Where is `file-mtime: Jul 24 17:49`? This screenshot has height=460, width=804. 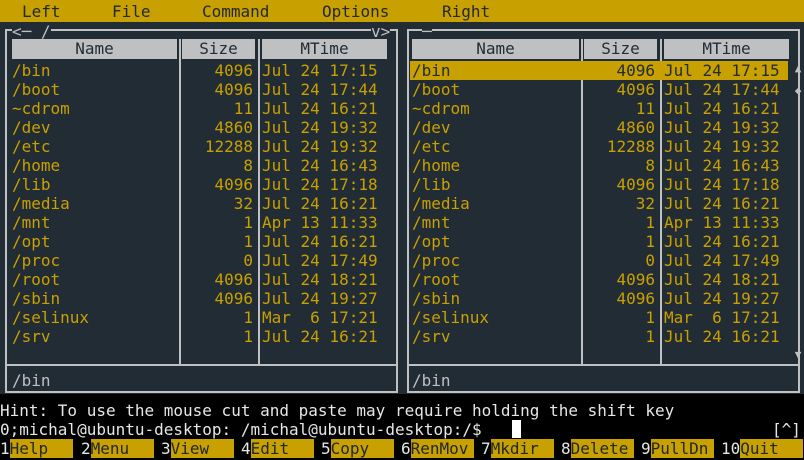 file-mtime: Jul 24 17:49 is located at coordinates (722, 260).